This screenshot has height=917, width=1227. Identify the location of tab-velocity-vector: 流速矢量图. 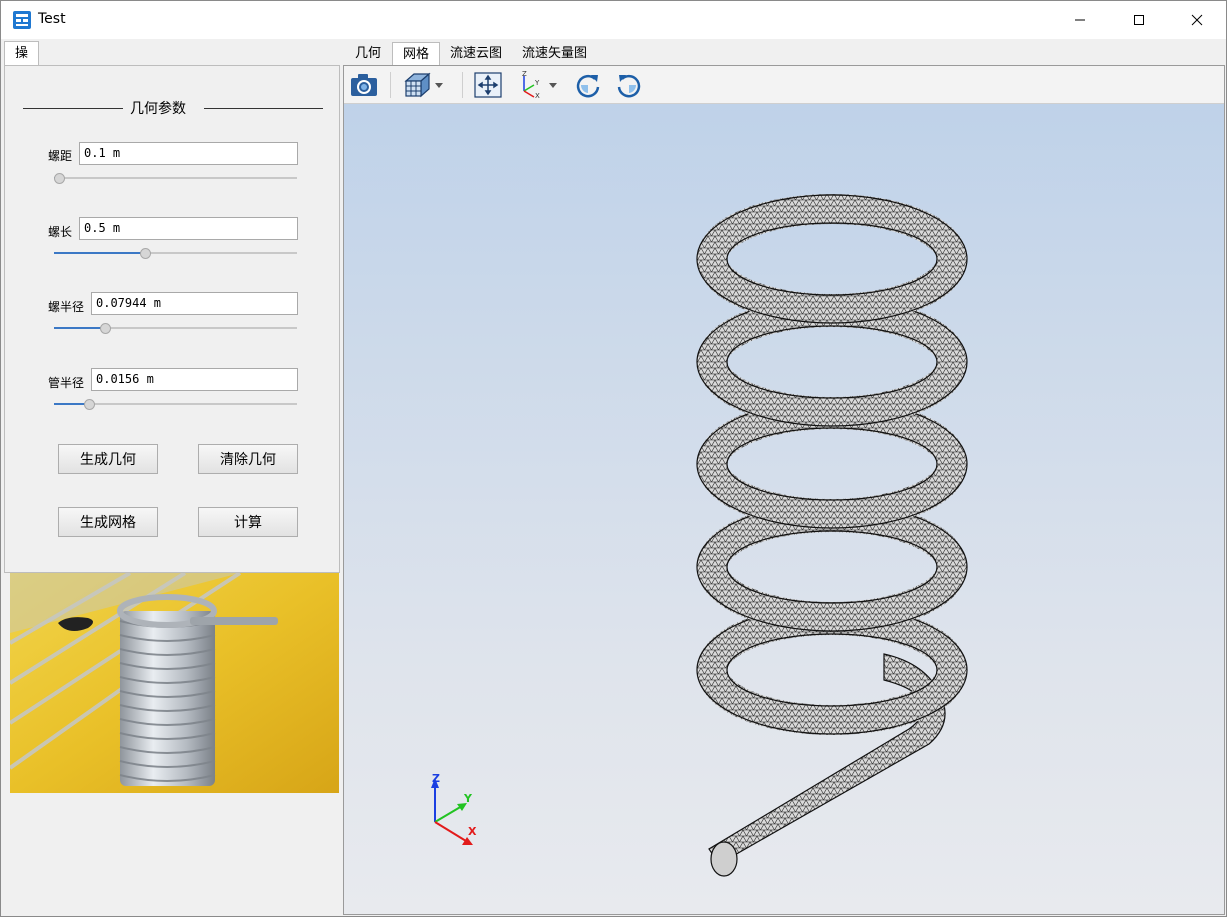
(554, 53).